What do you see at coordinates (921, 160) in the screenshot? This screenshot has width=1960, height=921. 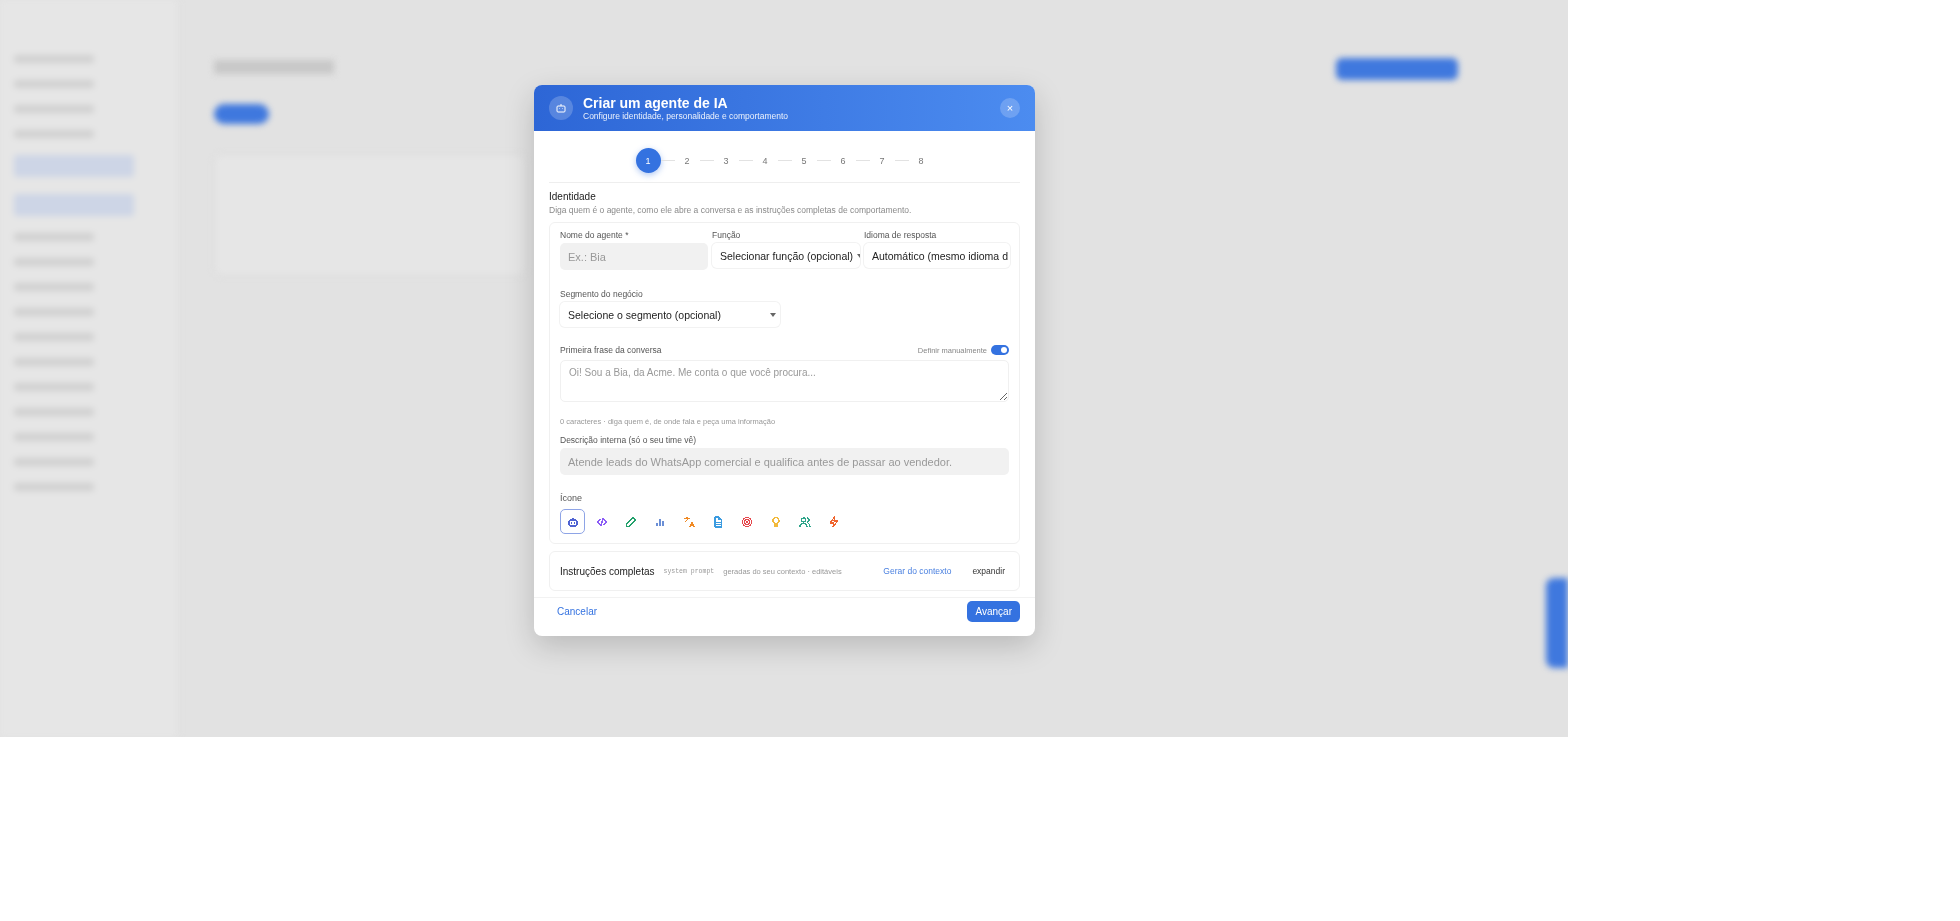 I see `step-indicator: 8` at bounding box center [921, 160].